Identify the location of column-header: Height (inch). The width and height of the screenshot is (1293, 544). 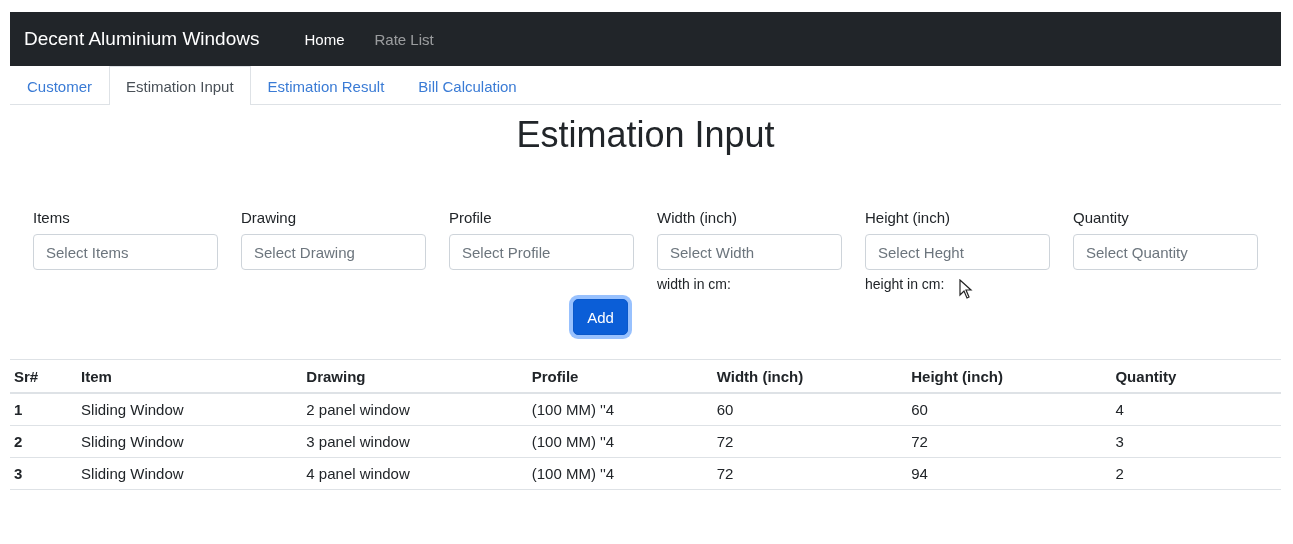
(1009, 376).